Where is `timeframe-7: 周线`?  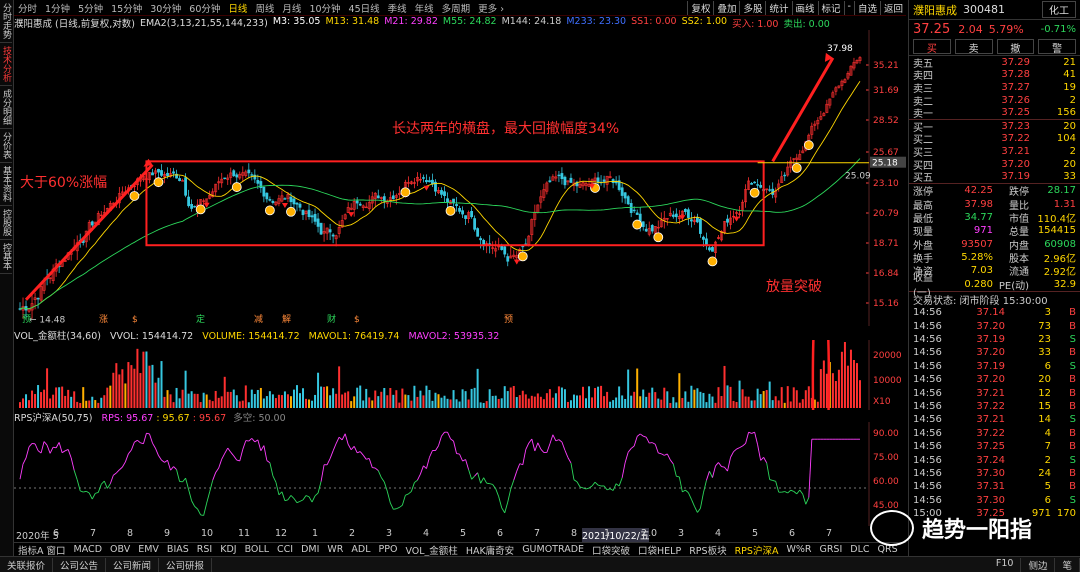 timeframe-7: 周线 is located at coordinates (264, 8).